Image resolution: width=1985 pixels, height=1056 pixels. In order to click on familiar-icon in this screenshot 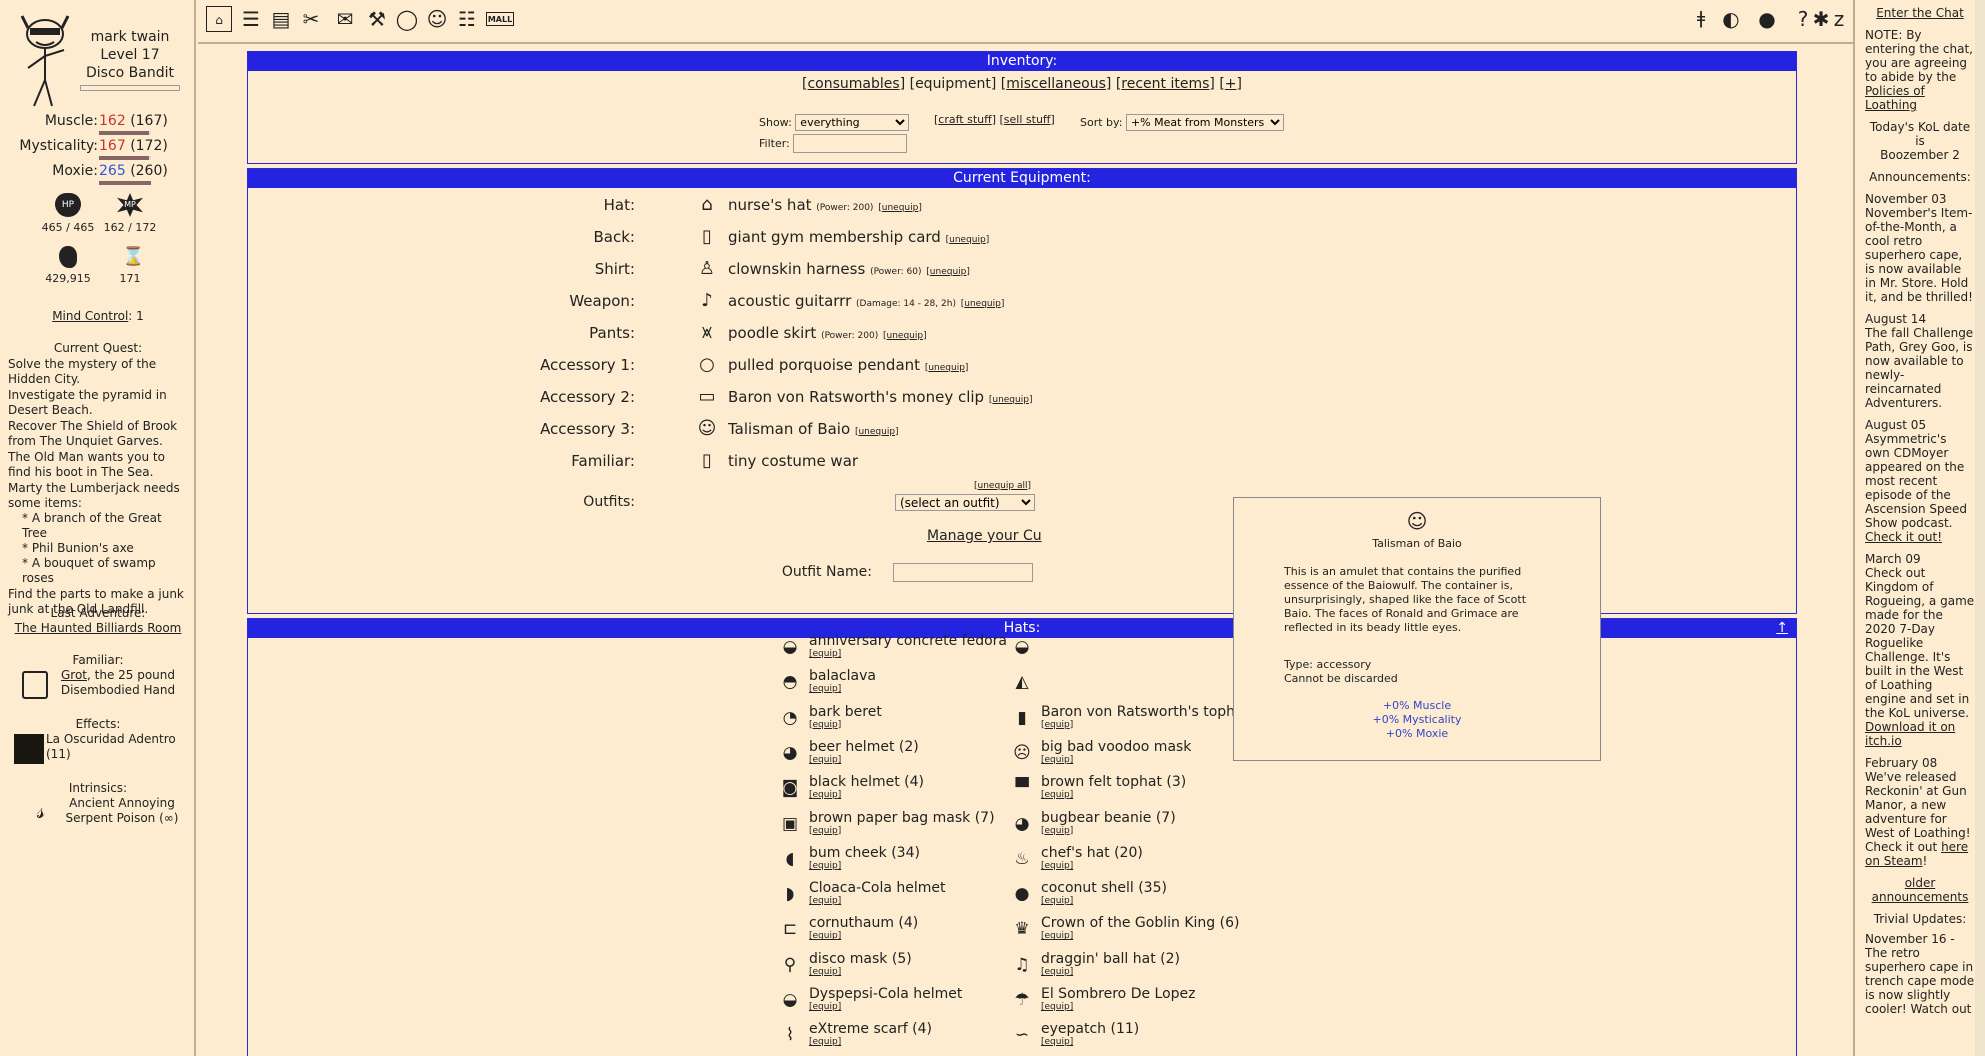, I will do `click(35, 685)`.